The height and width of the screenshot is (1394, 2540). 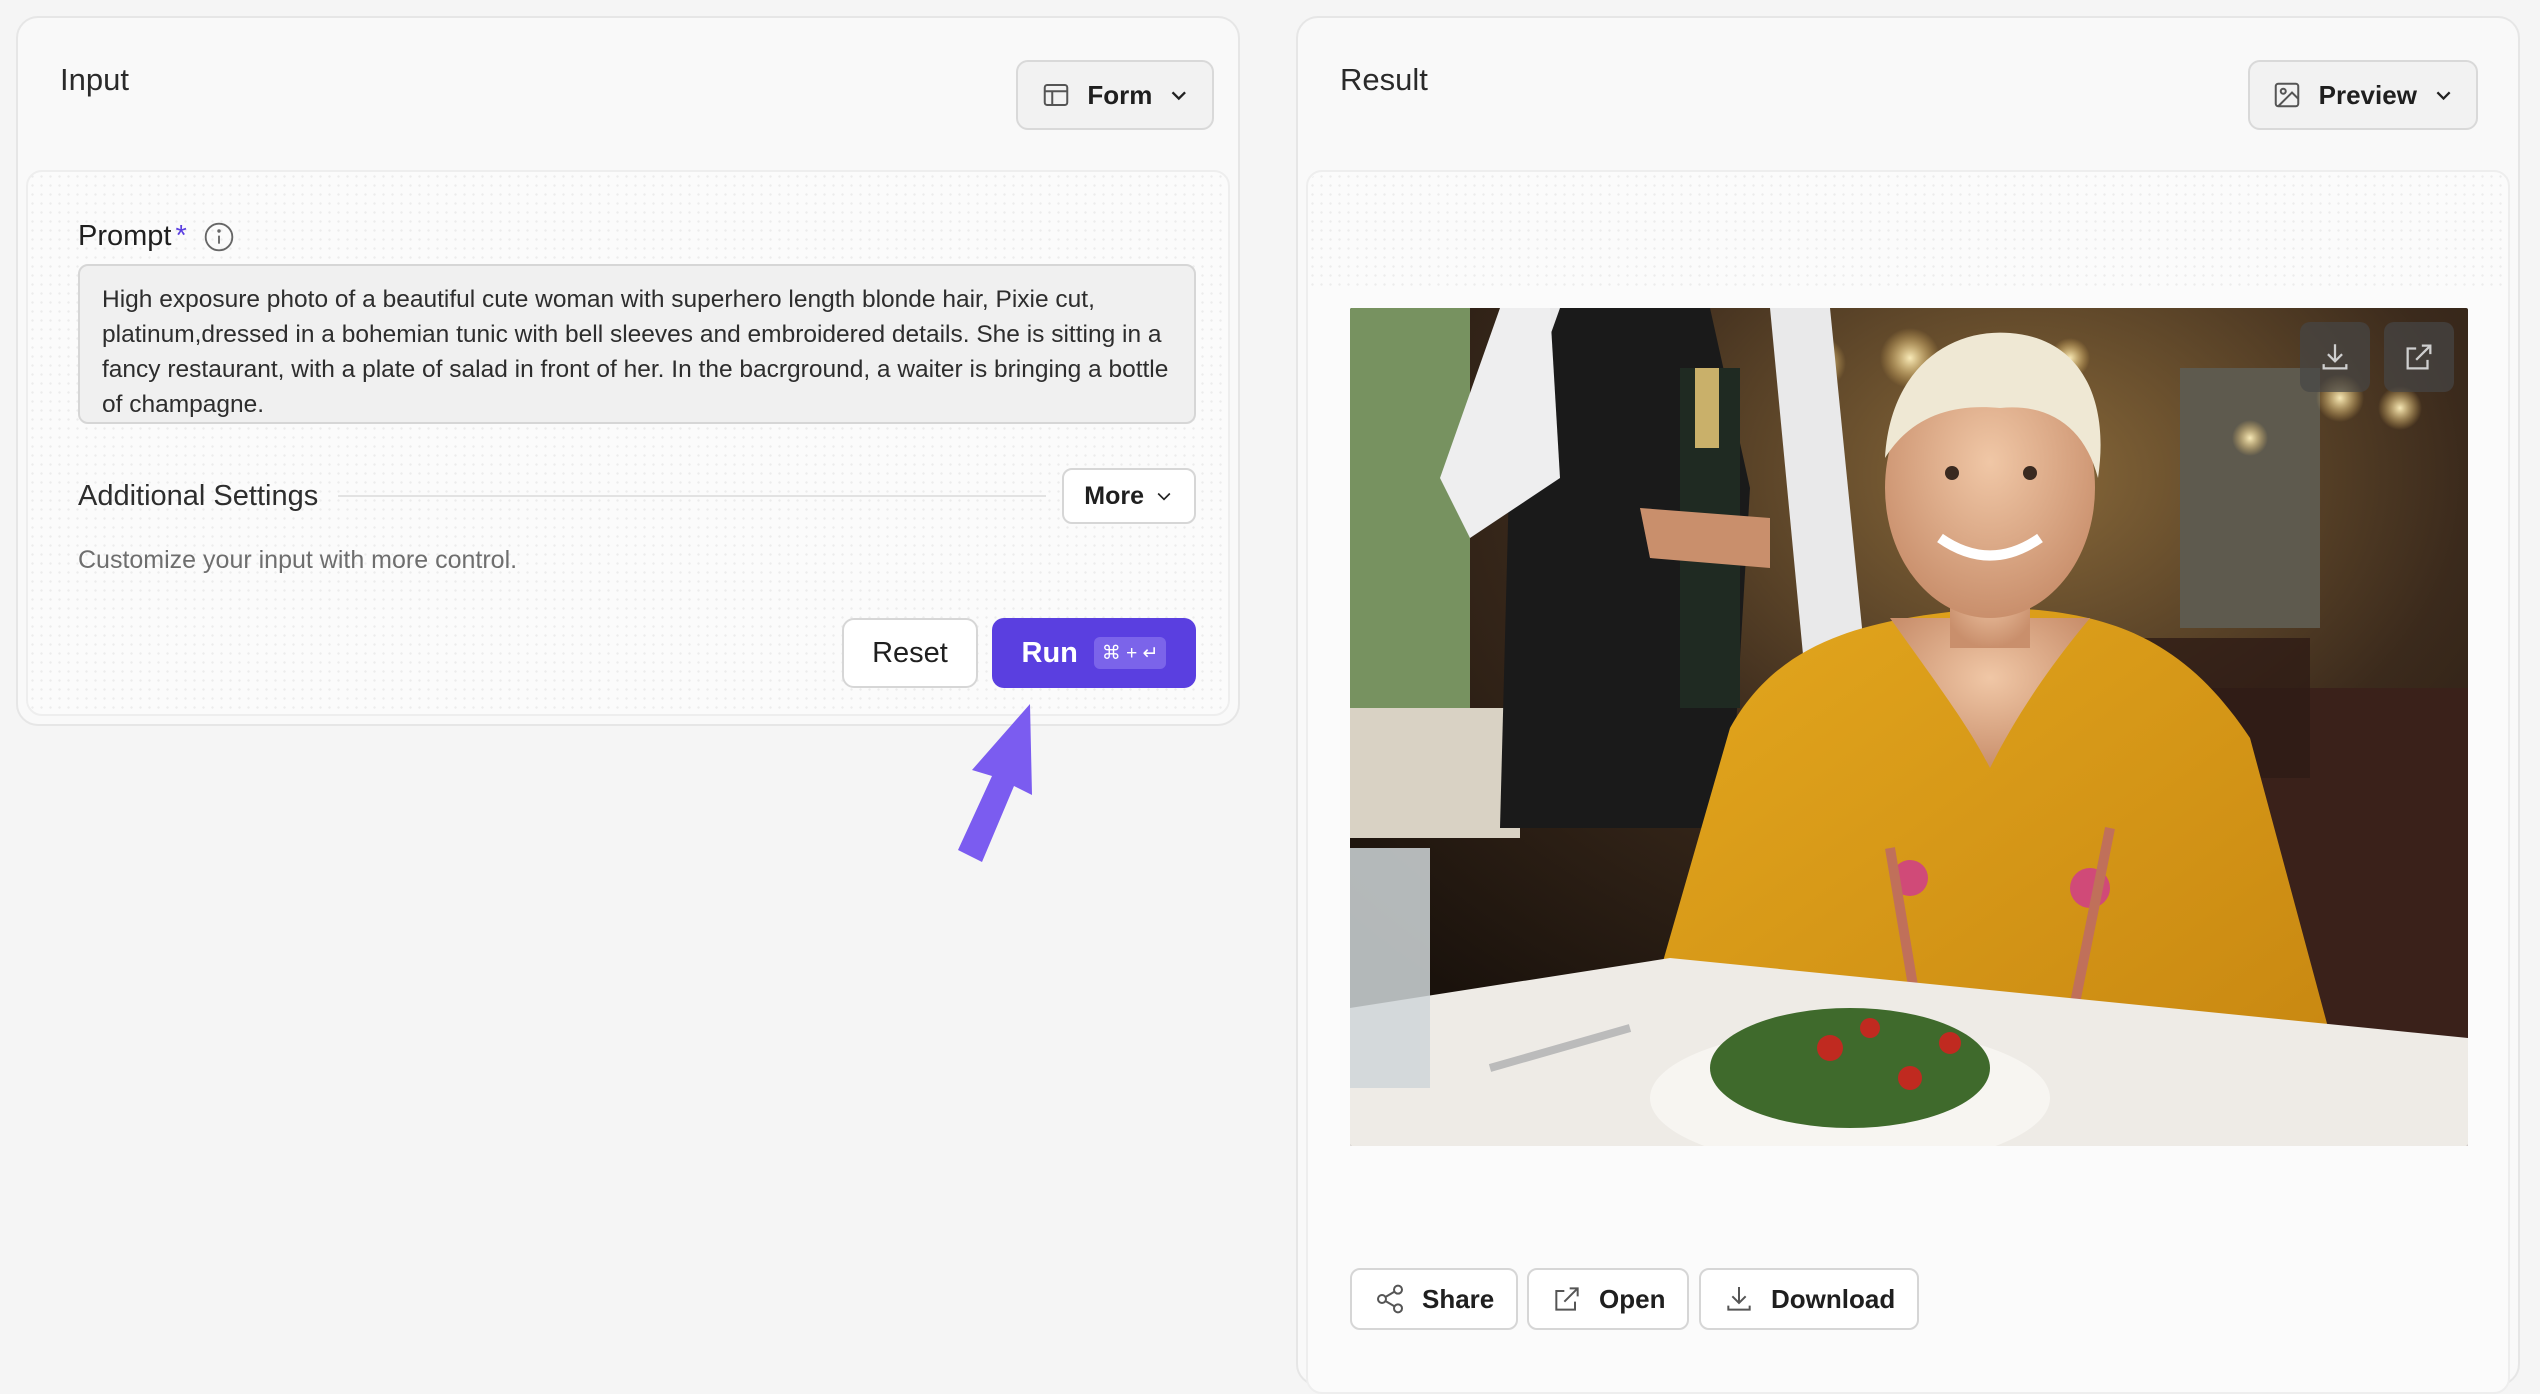 I want to click on download-button: Download, so click(x=1809, y=1299).